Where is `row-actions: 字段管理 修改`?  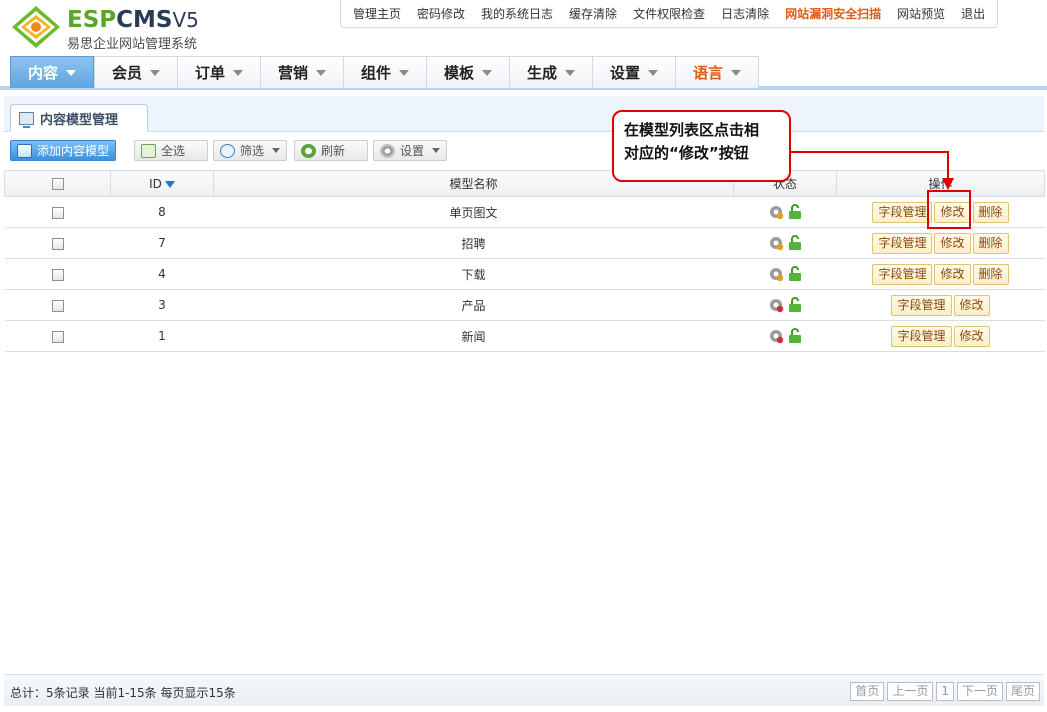
row-actions: 字段管理 修改 is located at coordinates (940, 336).